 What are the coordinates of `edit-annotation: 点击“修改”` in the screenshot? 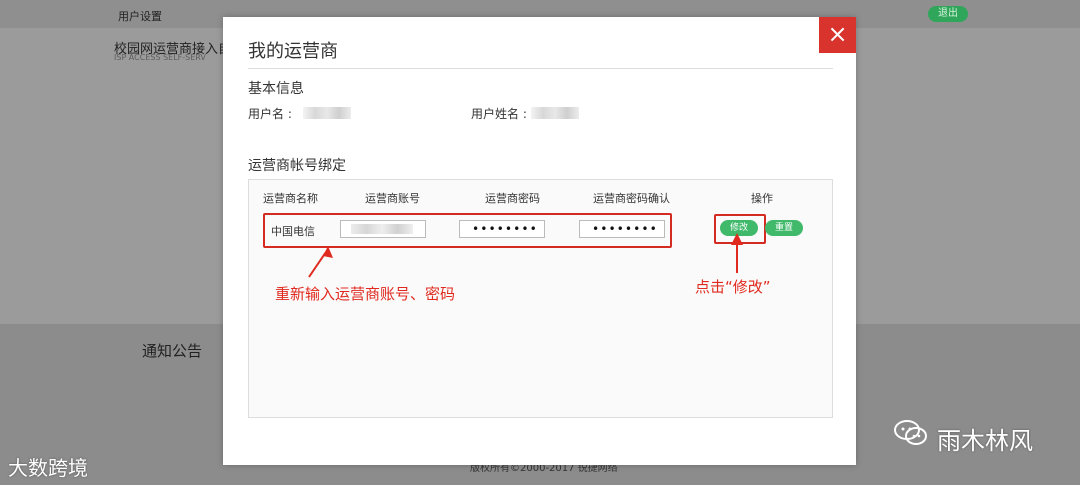 It's located at (733, 287).